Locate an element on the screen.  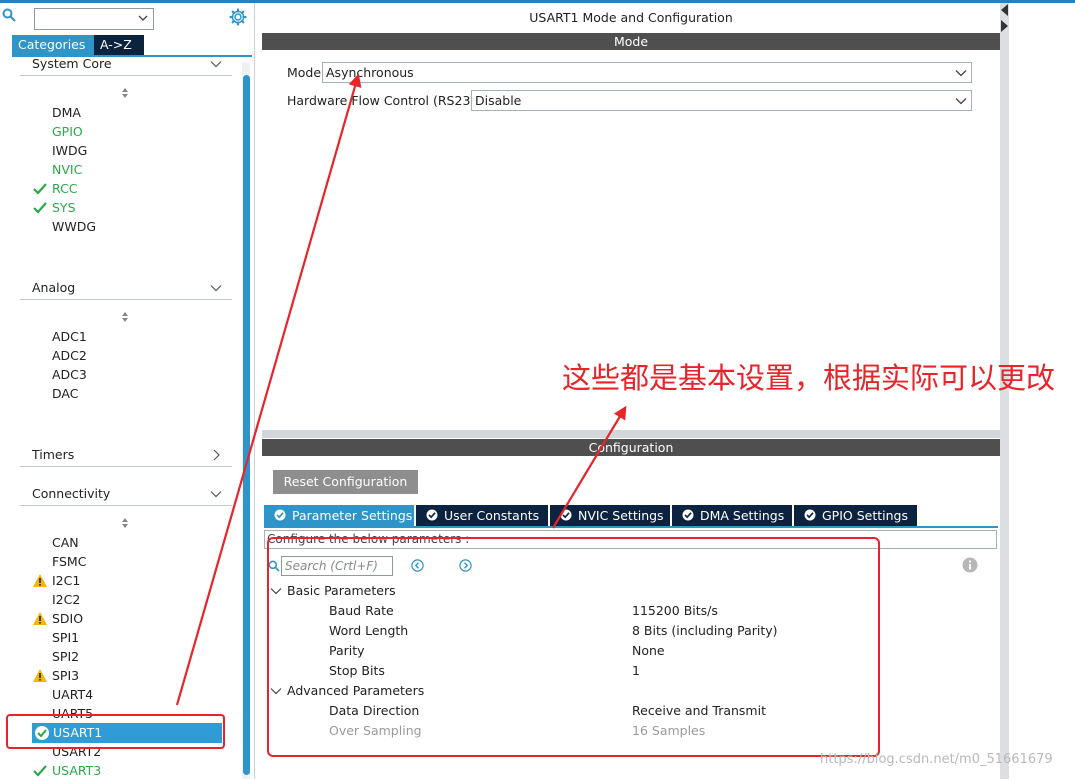
list-item: UART4 is located at coordinates (72, 694).